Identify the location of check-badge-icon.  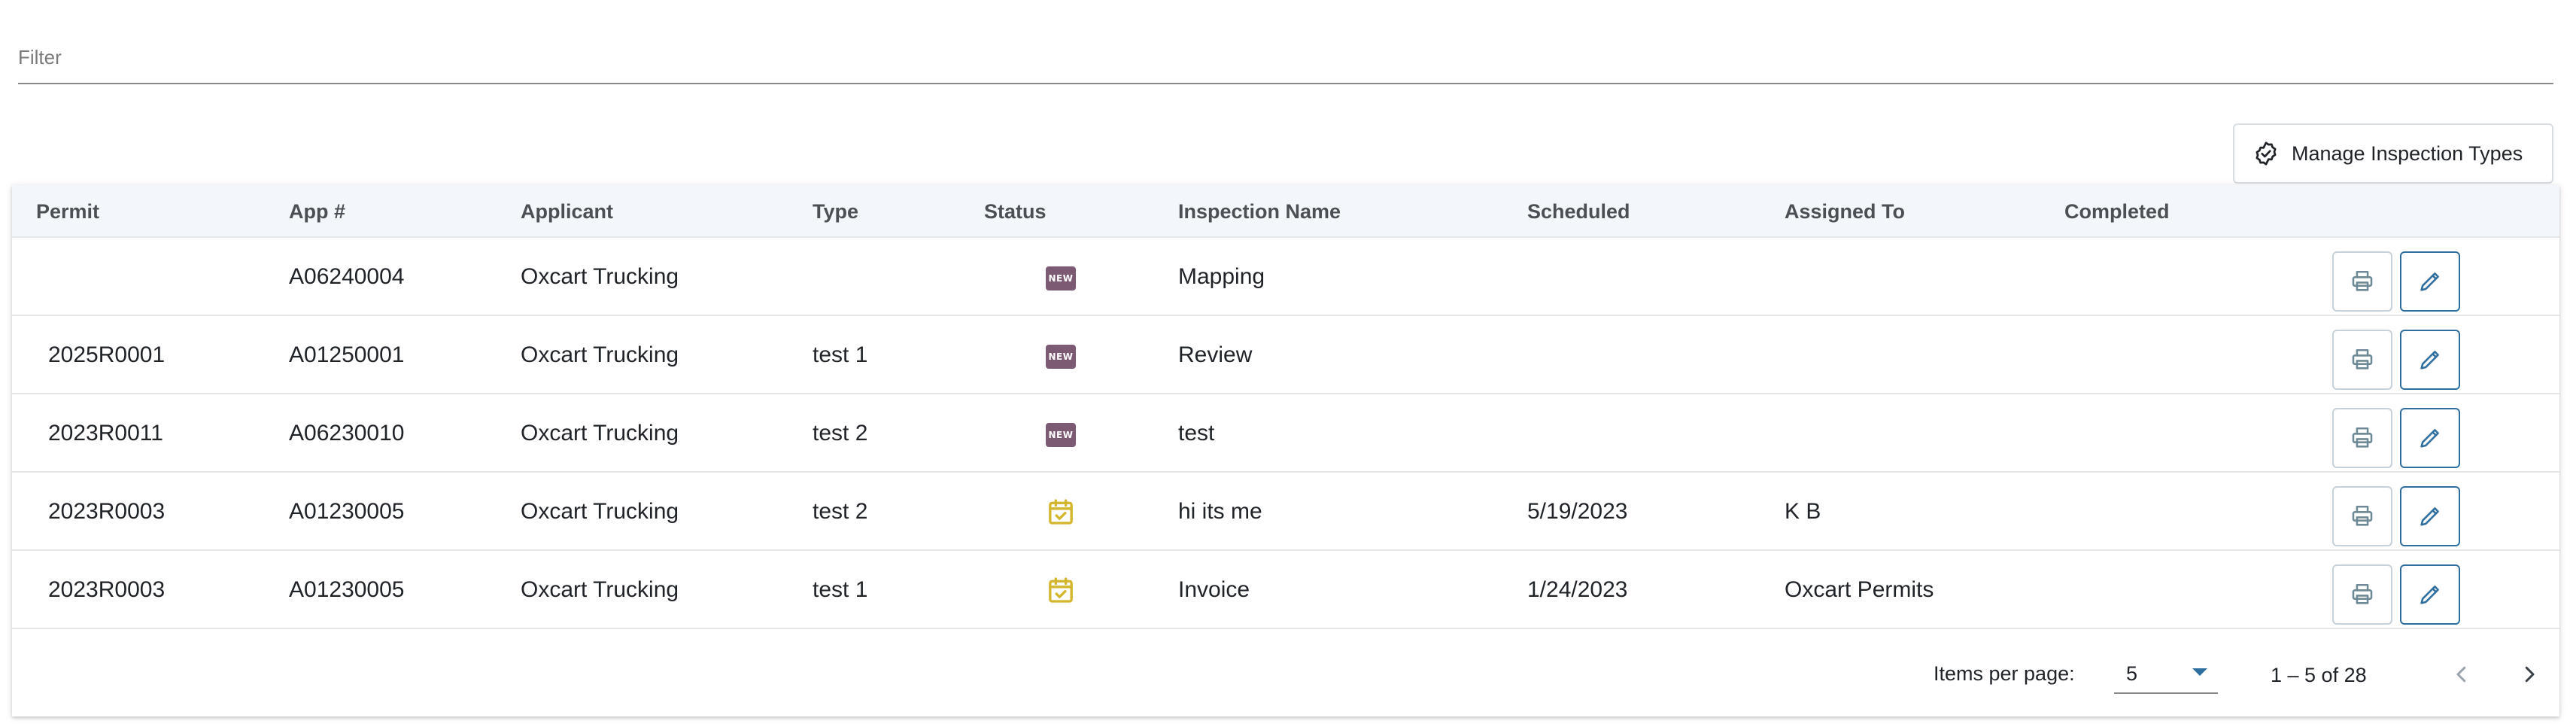
(2267, 154).